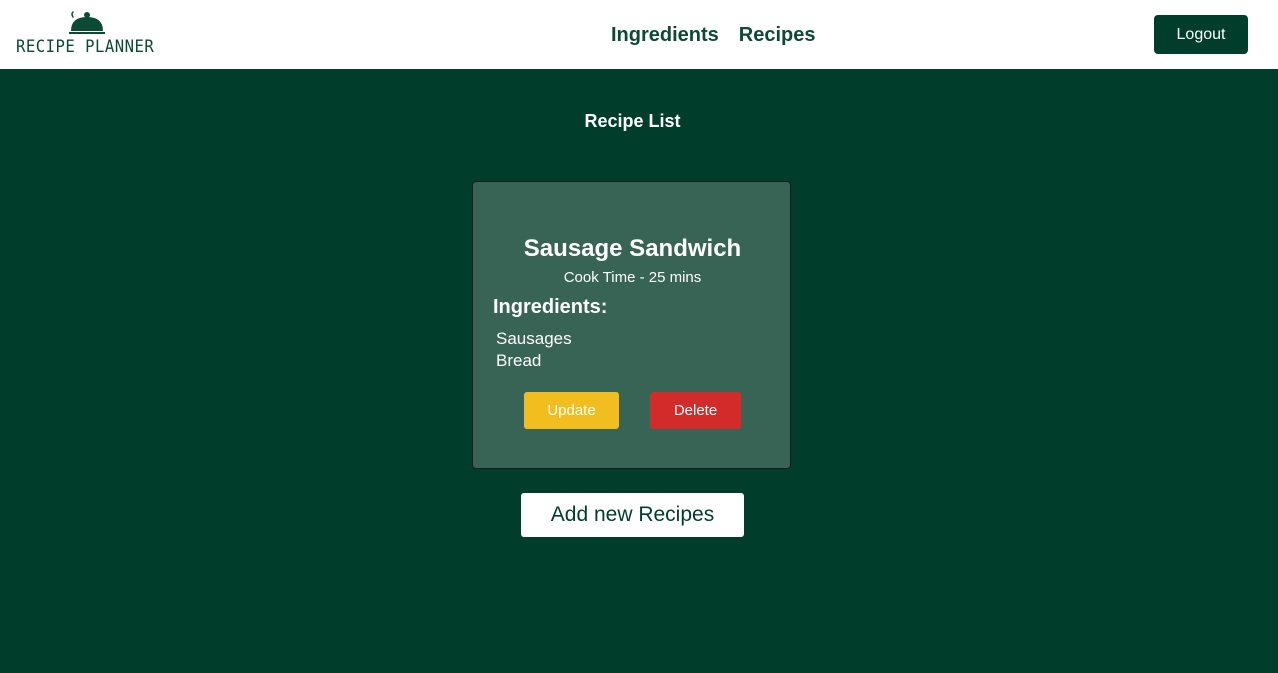 This screenshot has height=673, width=1278. What do you see at coordinates (665, 35) in the screenshot?
I see `nav-link-ingredients: Ingredients` at bounding box center [665, 35].